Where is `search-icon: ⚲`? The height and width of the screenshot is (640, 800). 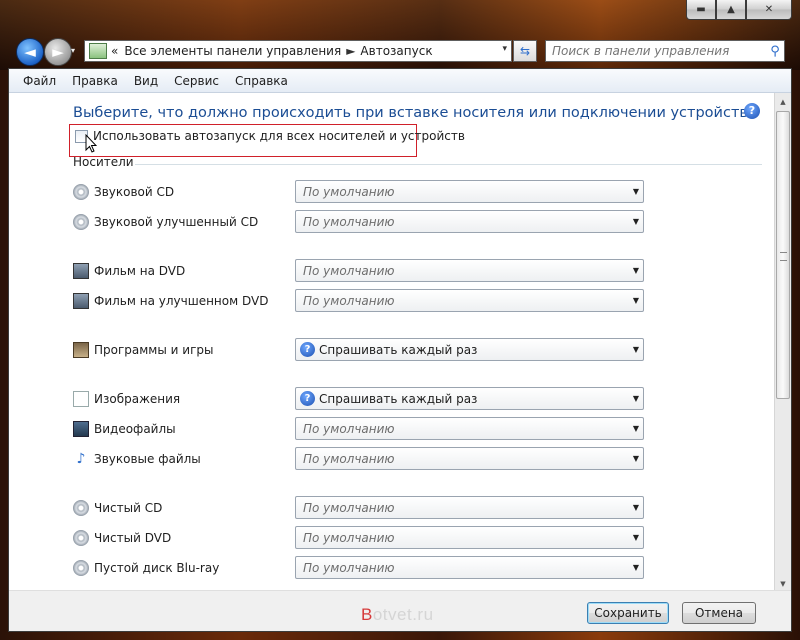 search-icon: ⚲ is located at coordinates (775, 51).